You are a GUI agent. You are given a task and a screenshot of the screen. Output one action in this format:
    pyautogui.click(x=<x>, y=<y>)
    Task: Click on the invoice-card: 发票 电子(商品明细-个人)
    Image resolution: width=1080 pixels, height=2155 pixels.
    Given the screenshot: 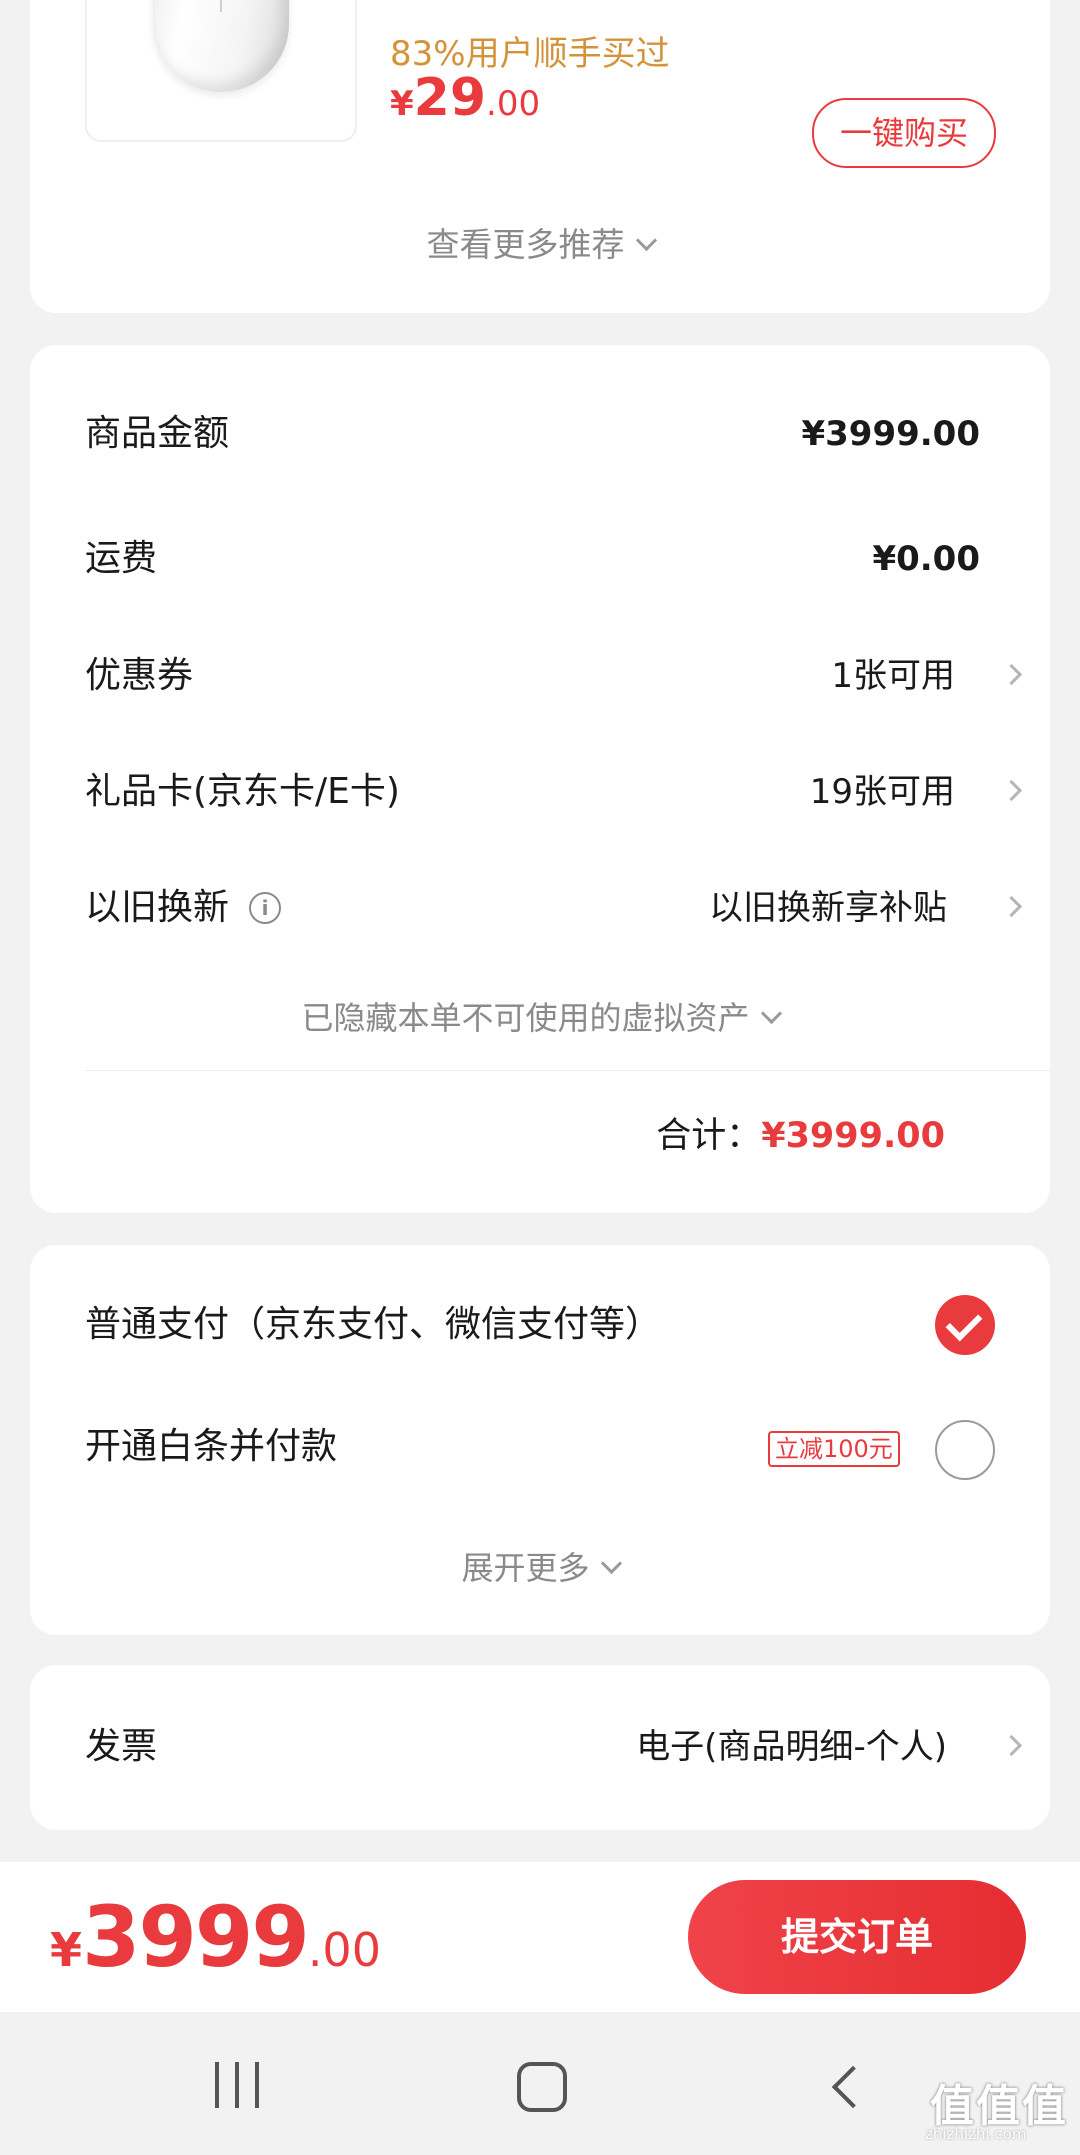 What is the action you would take?
    pyautogui.click(x=540, y=1747)
    